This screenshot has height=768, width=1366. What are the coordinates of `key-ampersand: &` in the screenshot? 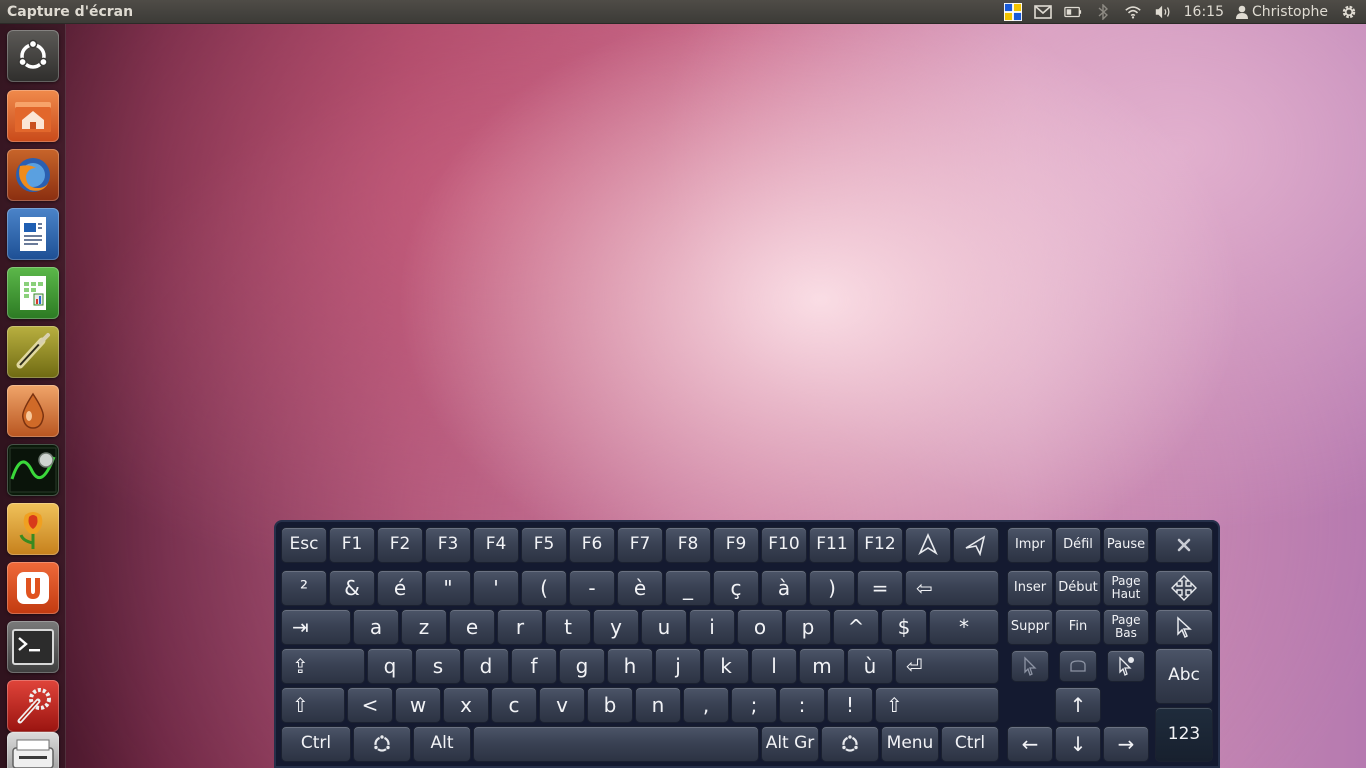 It's located at (352, 588).